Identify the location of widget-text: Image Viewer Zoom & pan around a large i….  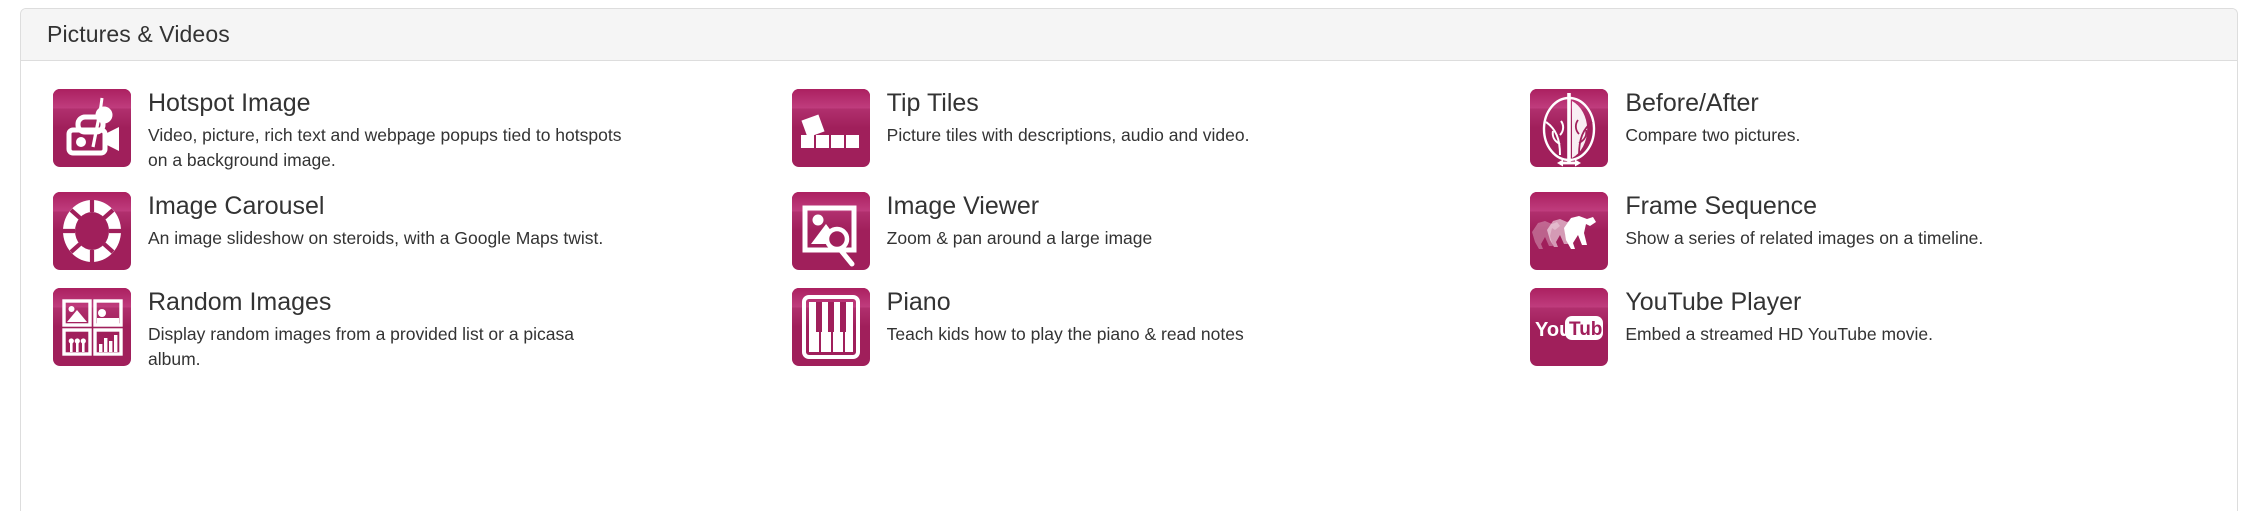
(1020, 221).